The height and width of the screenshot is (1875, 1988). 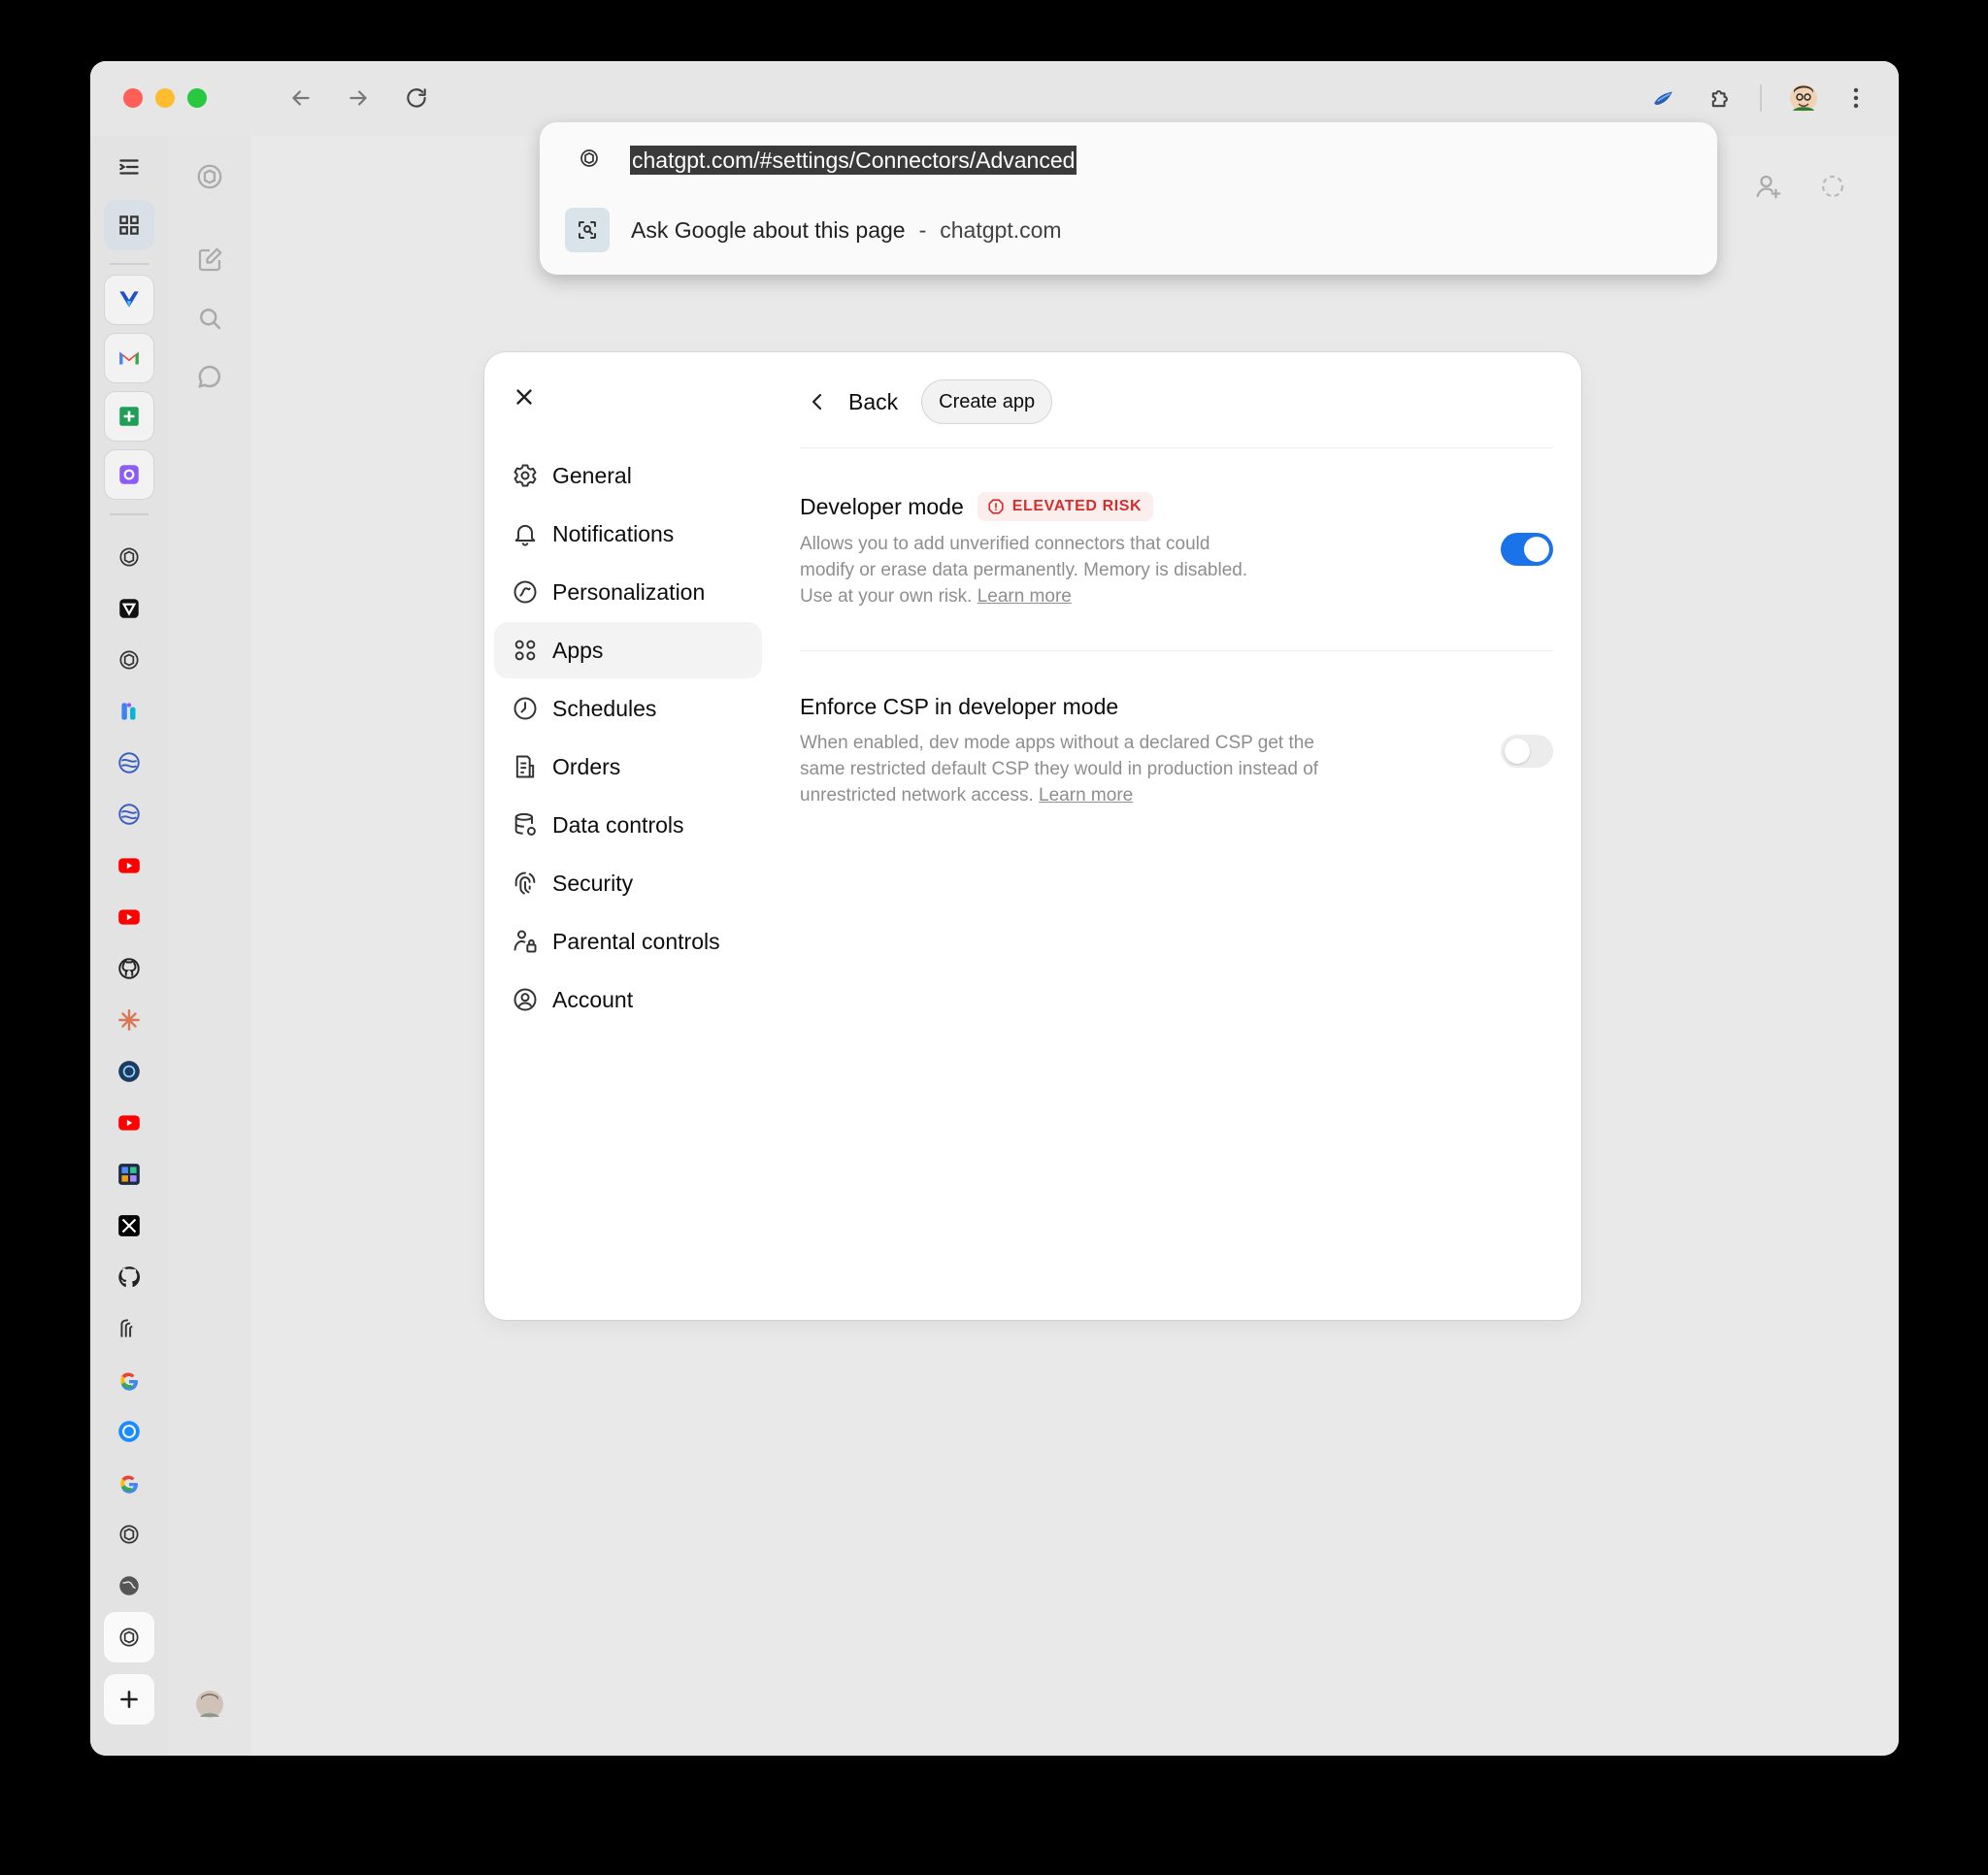 What do you see at coordinates (628, 650) in the screenshot?
I see `nav-item-apps: Apps` at bounding box center [628, 650].